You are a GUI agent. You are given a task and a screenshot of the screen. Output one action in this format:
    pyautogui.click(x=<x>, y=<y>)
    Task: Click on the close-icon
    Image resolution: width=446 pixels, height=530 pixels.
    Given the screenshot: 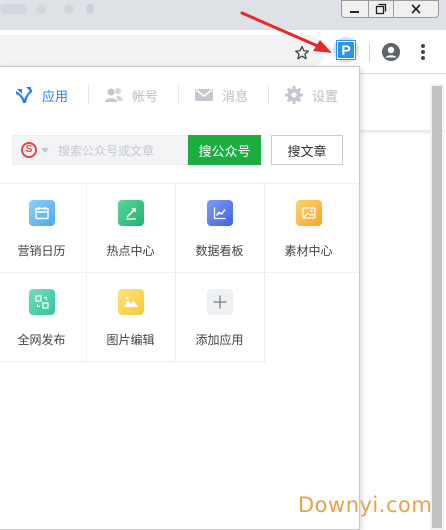 What is the action you would take?
    pyautogui.click(x=416, y=9)
    